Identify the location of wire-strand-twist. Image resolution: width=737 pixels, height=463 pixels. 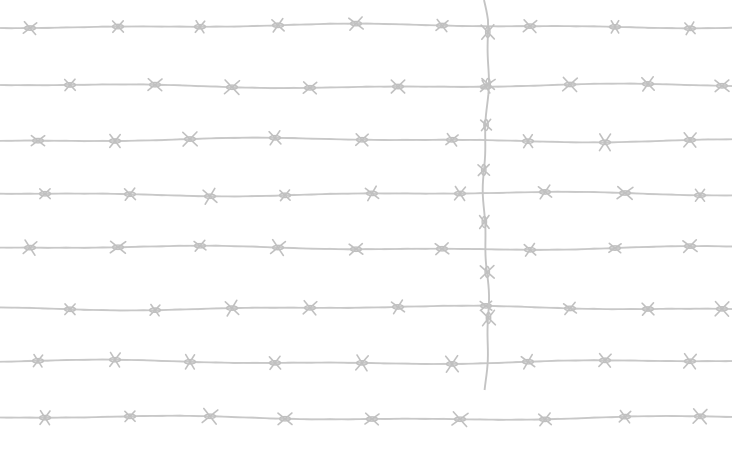
(366, 86).